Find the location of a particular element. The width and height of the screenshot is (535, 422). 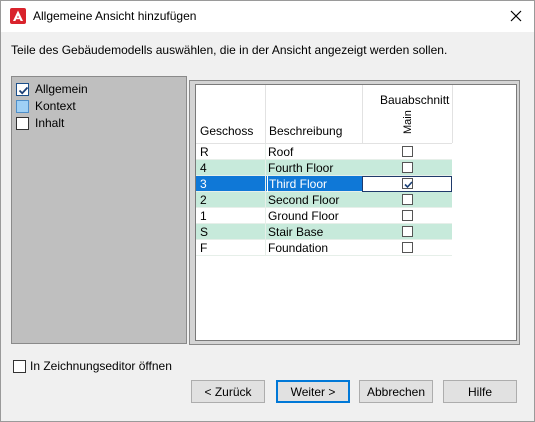

column-header-level: Geschoss is located at coordinates (226, 131).